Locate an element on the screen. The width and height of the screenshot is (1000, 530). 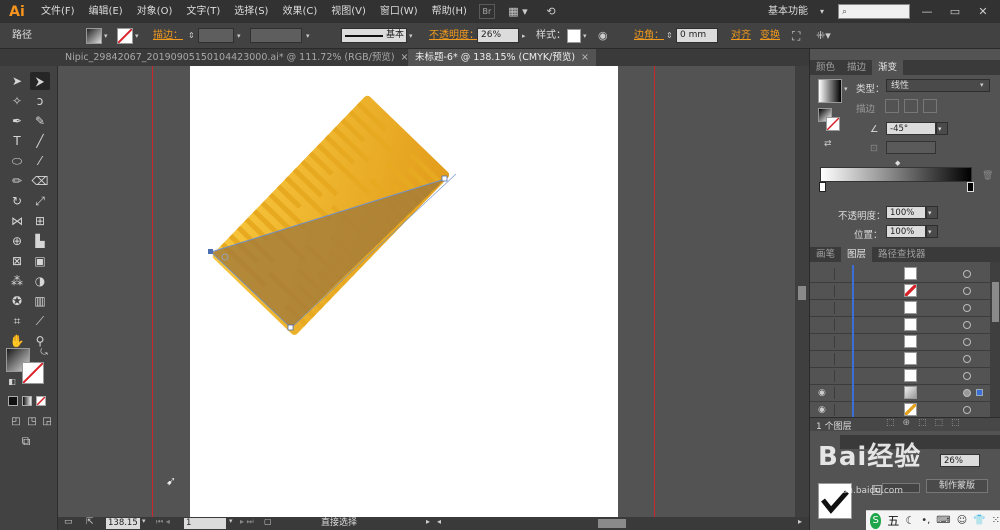
skin-icon: 👕 is located at coordinates (979, 520).